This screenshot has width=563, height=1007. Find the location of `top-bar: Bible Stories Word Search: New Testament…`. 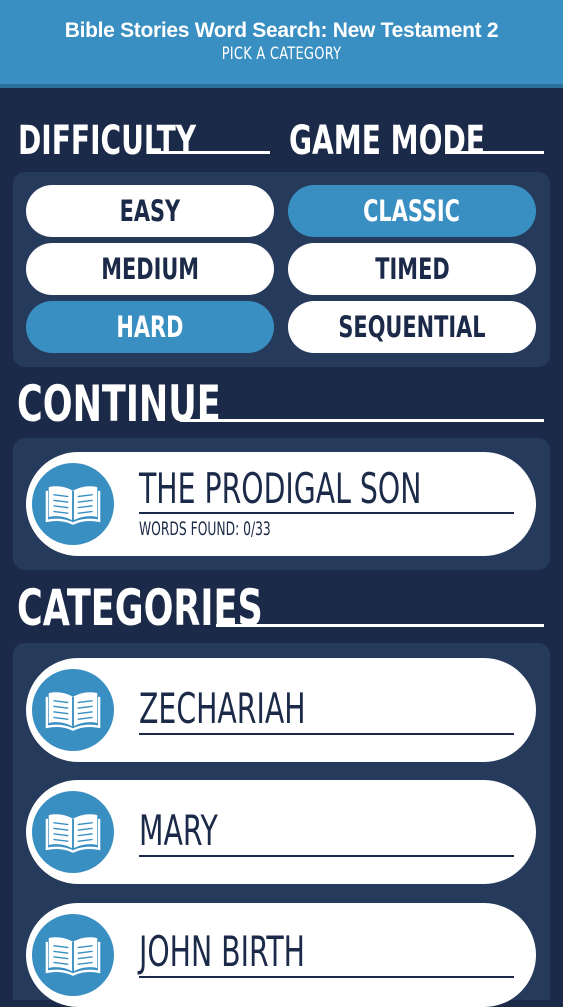

top-bar: Bible Stories Word Search: New Testament… is located at coordinates (281, 44).